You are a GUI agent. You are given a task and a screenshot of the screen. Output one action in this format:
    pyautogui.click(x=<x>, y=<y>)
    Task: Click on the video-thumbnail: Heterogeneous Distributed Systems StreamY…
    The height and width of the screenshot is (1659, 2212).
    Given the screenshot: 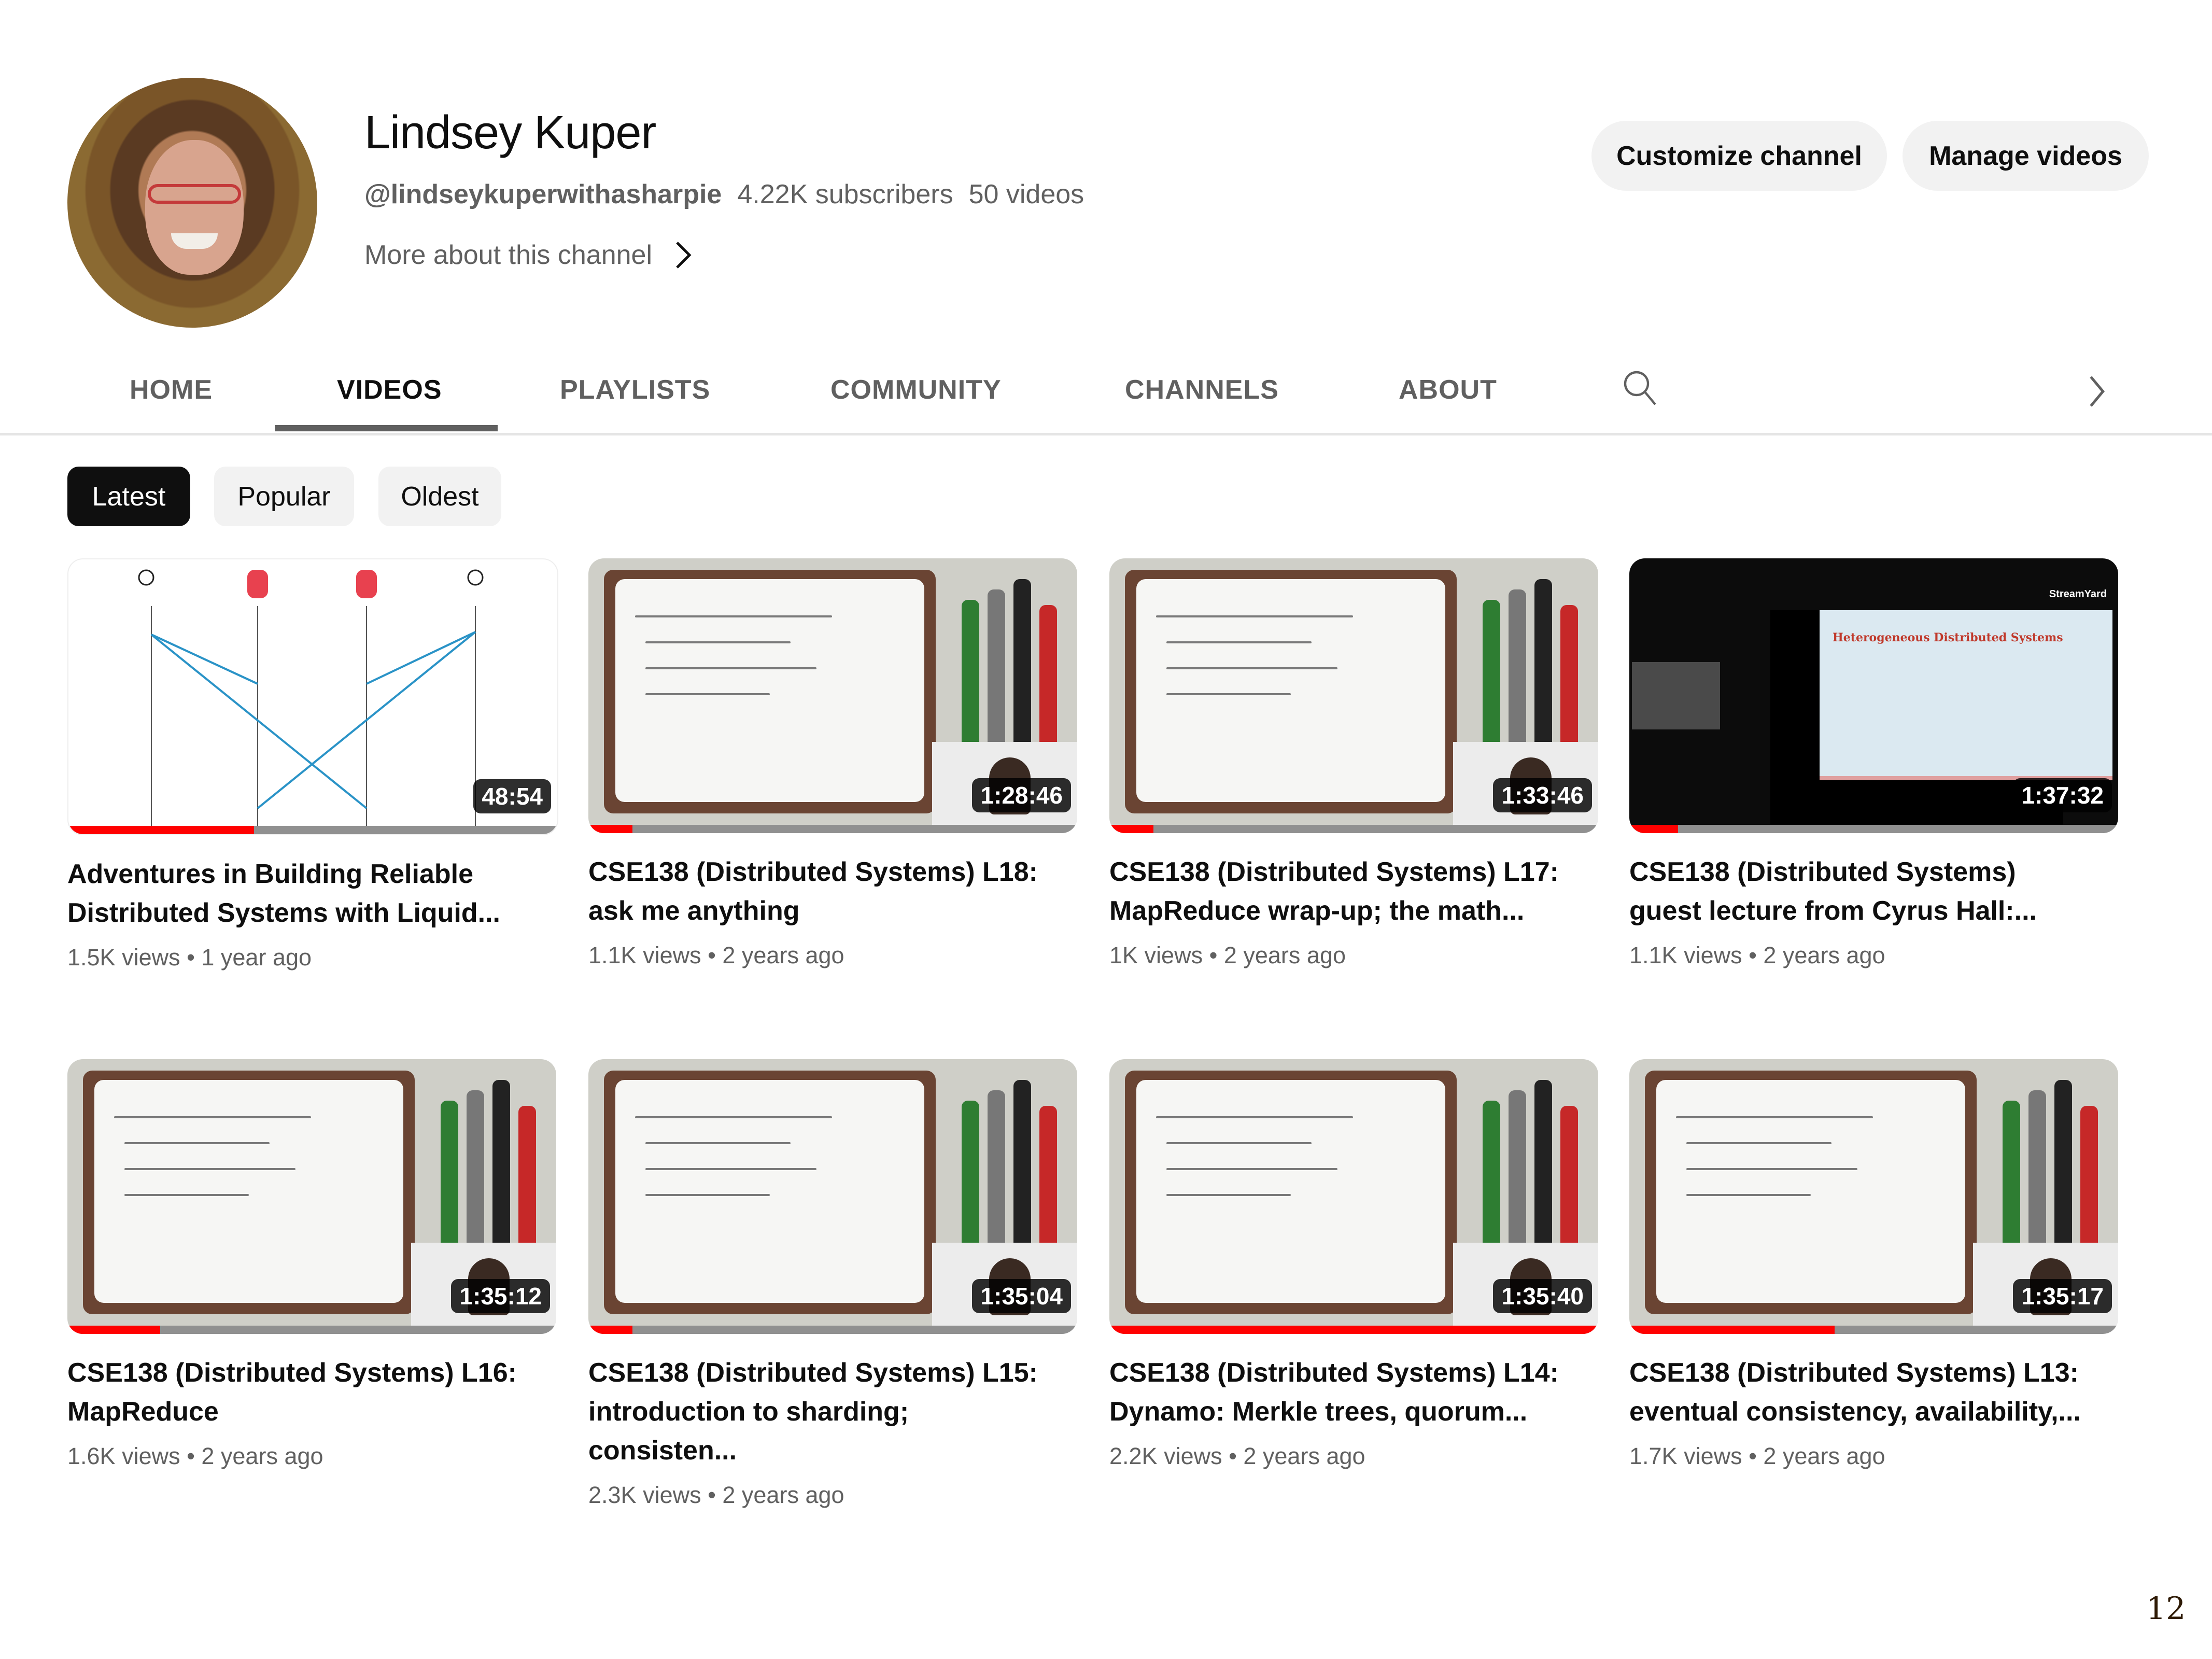 What is the action you would take?
    pyautogui.click(x=1873, y=695)
    